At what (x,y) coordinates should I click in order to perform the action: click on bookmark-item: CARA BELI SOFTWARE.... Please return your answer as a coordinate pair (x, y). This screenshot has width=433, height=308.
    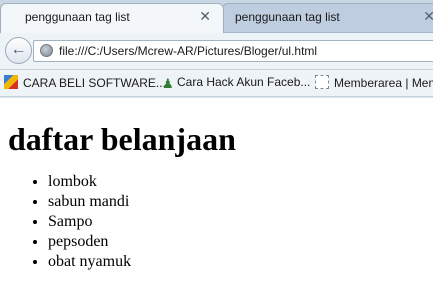
    Looking at the image, I should click on (85, 82).